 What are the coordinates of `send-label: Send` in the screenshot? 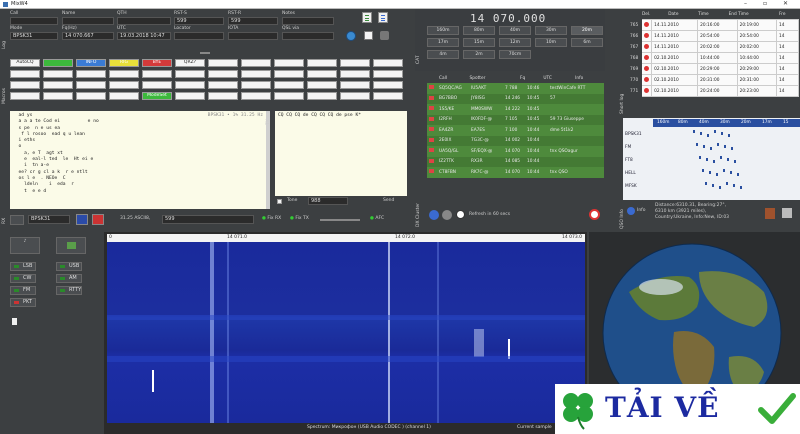 It's located at (388, 200).